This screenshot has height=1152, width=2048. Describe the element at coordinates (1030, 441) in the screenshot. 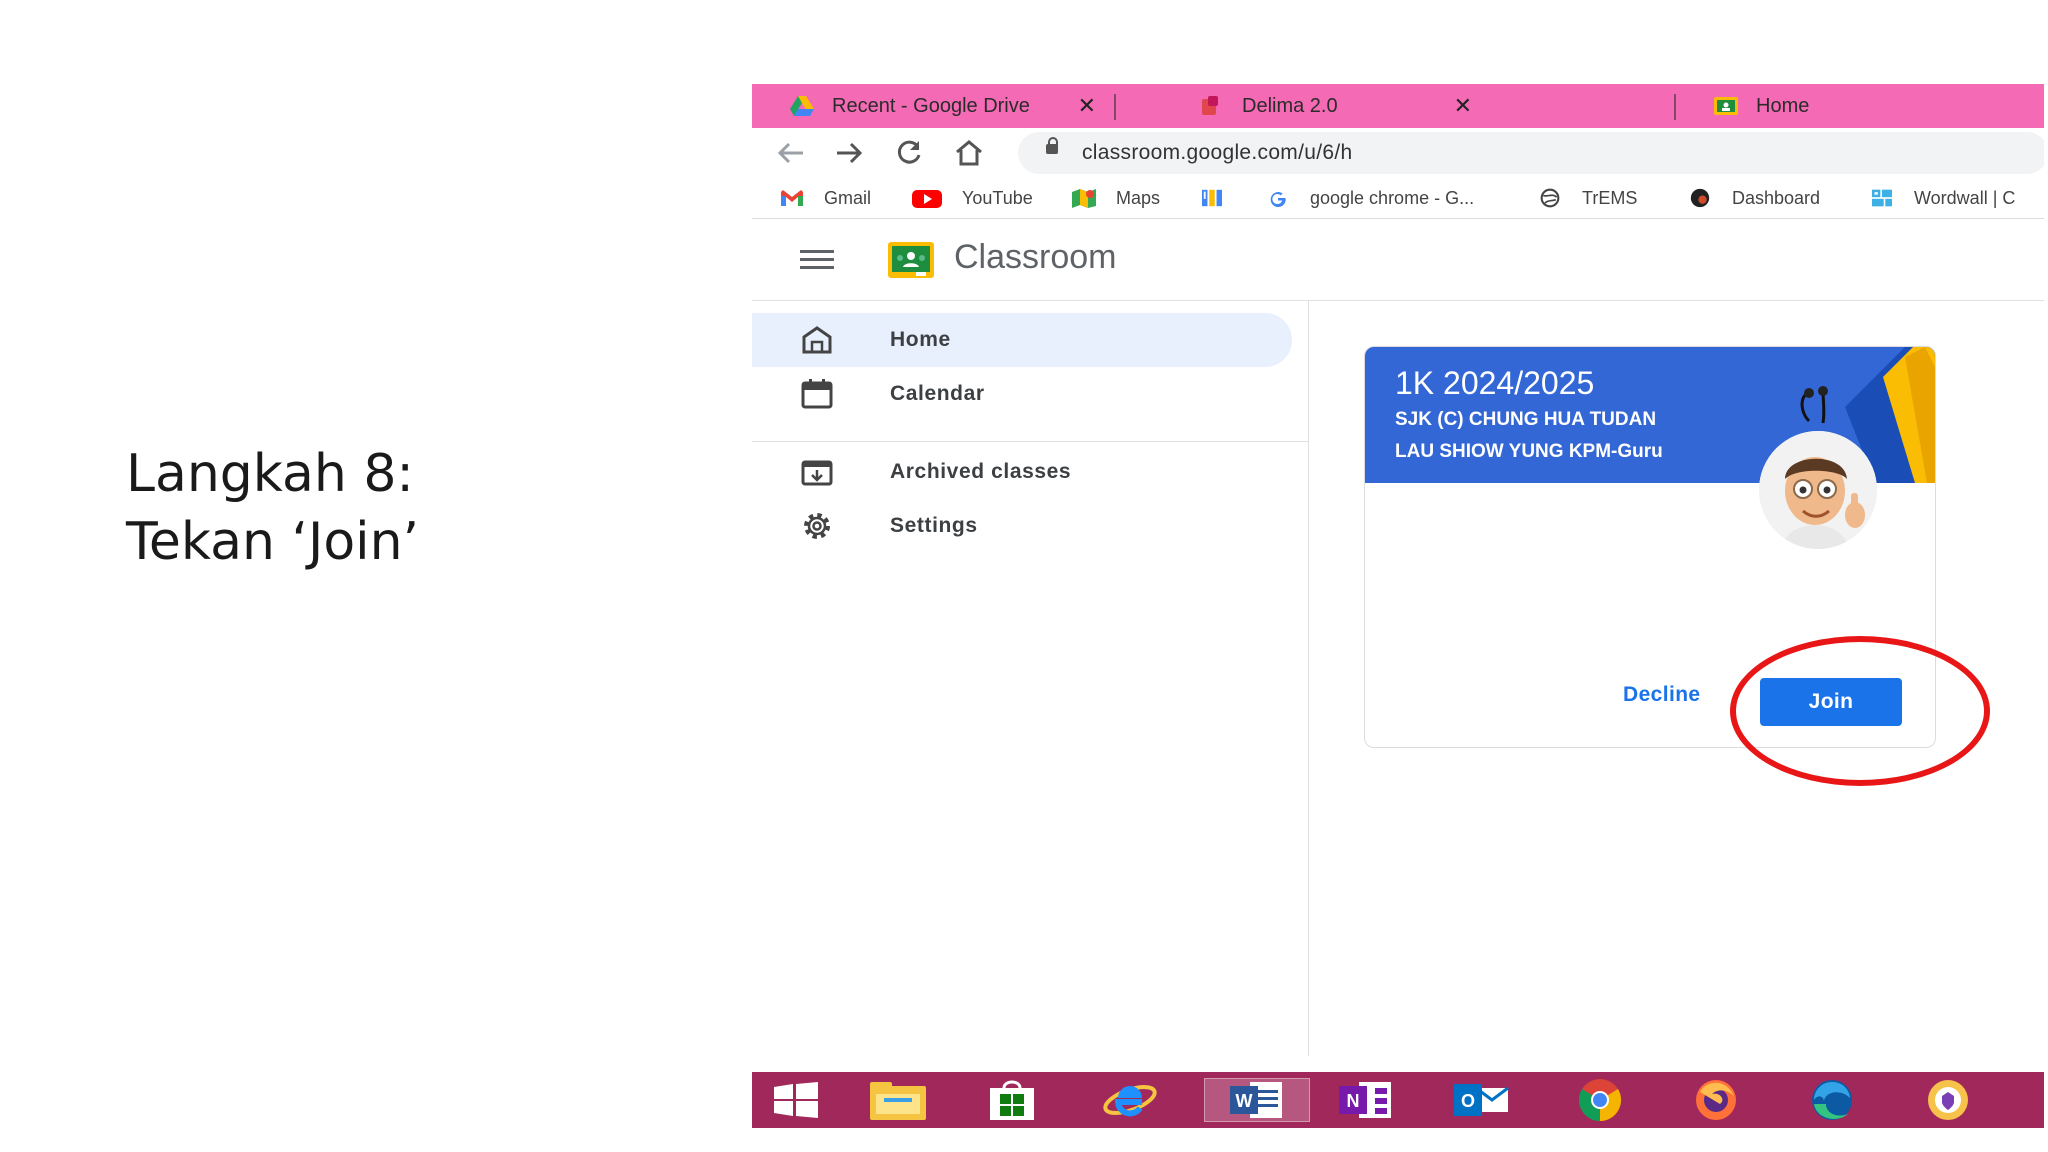

I see `sidebar-divider` at that location.